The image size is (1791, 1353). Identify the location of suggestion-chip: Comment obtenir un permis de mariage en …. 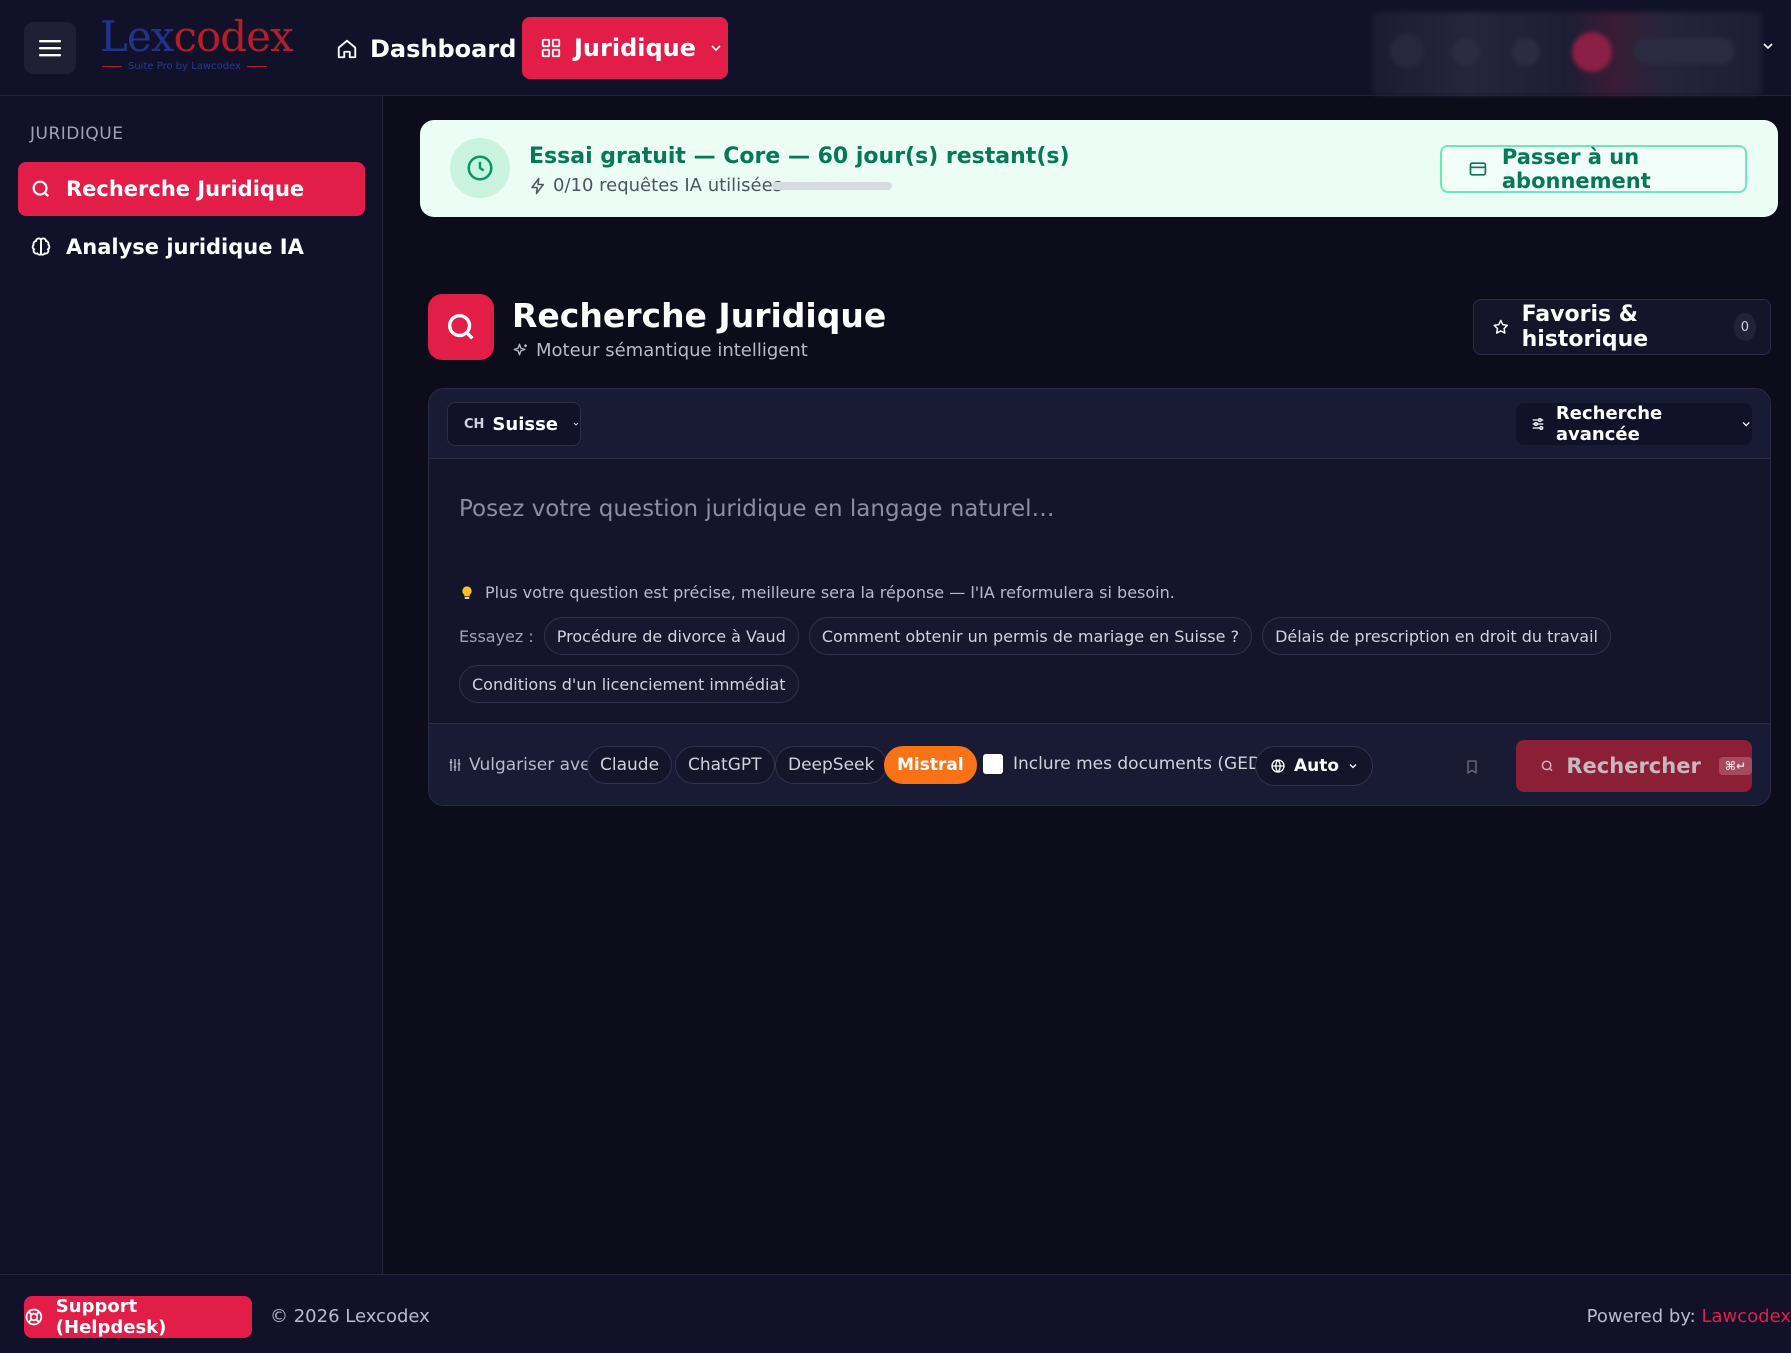
(1030, 636).